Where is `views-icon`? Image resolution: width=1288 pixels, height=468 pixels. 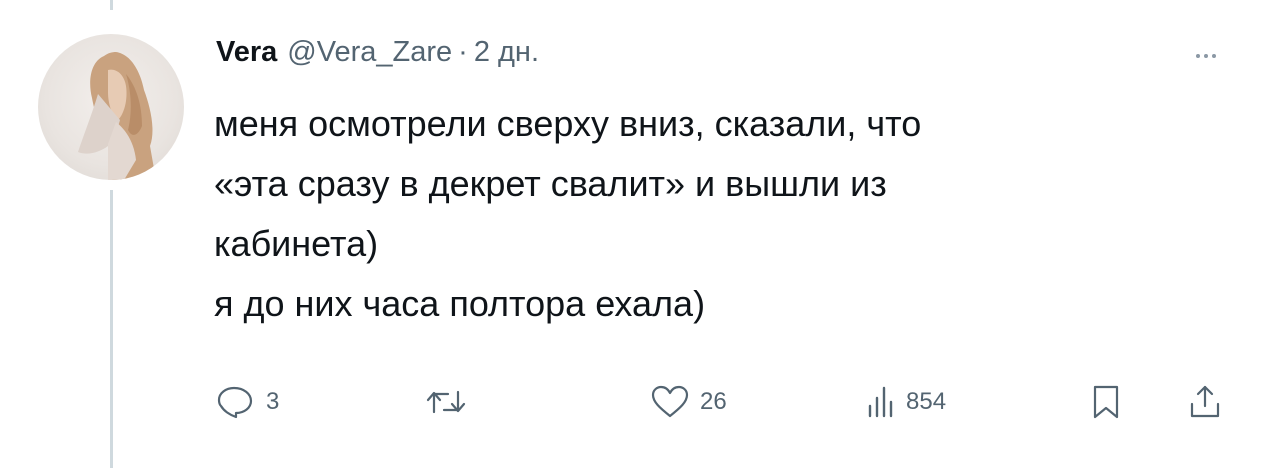
views-icon is located at coordinates (880, 402).